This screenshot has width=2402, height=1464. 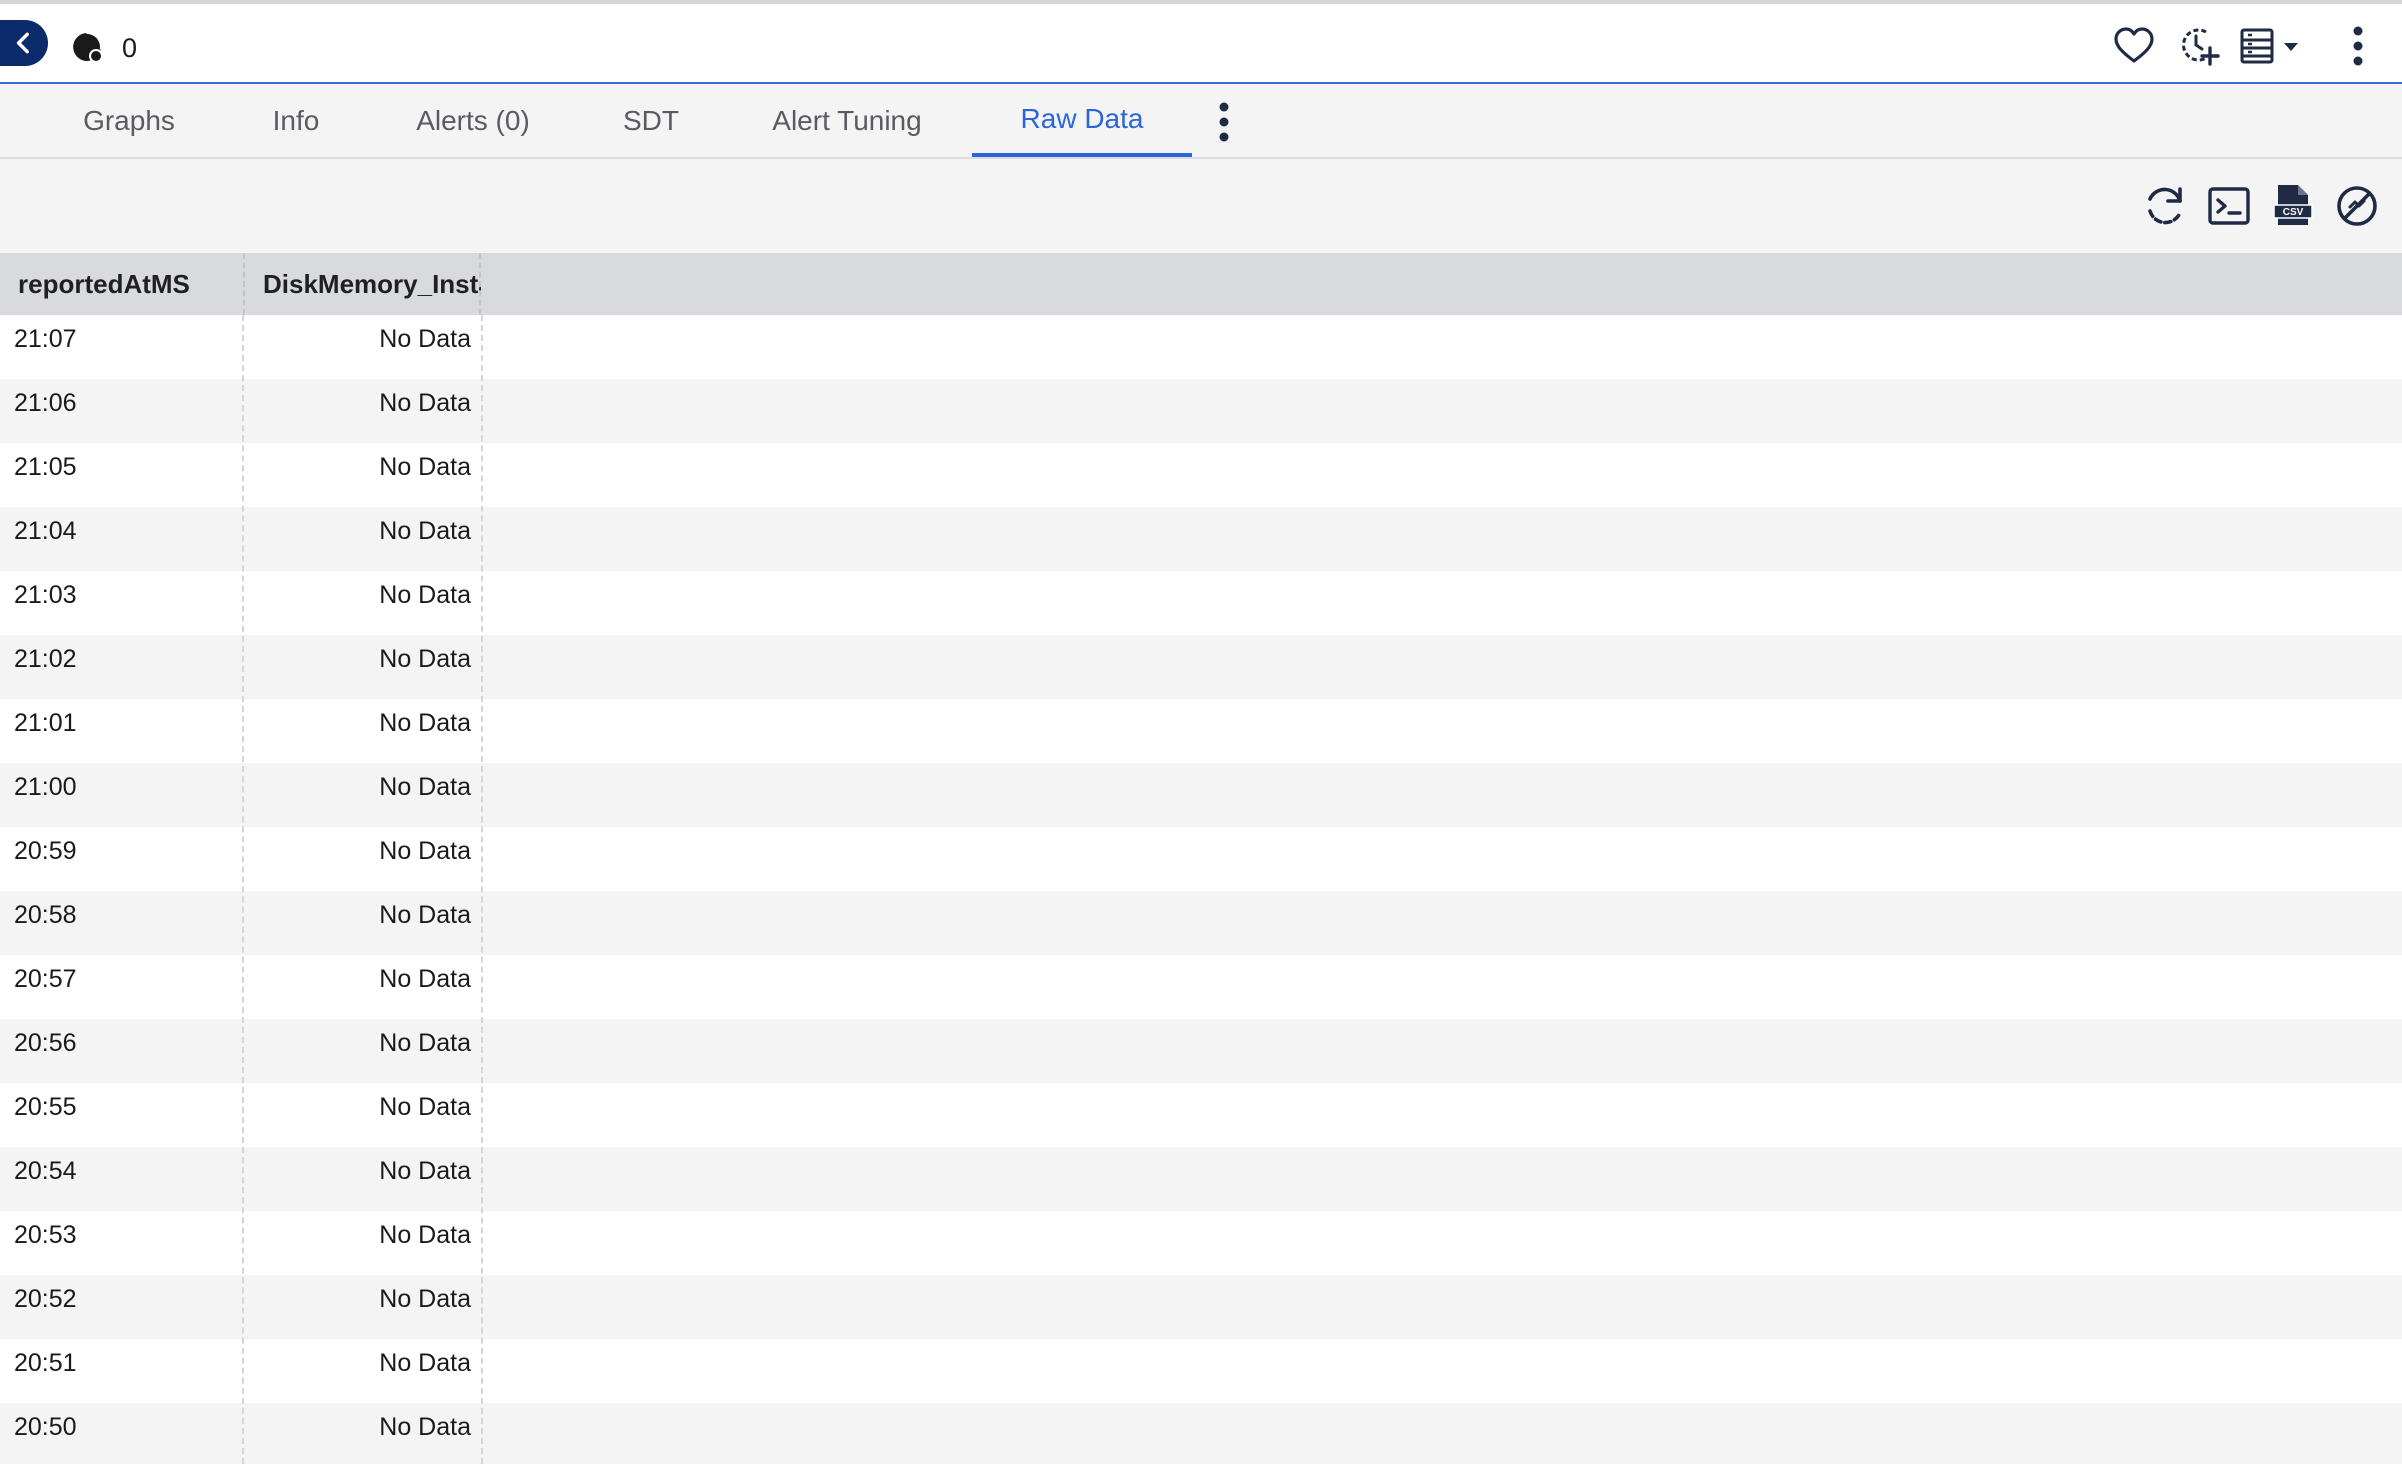 What do you see at coordinates (45, 1235) in the screenshot?
I see `cell-reported-at: 20:53` at bounding box center [45, 1235].